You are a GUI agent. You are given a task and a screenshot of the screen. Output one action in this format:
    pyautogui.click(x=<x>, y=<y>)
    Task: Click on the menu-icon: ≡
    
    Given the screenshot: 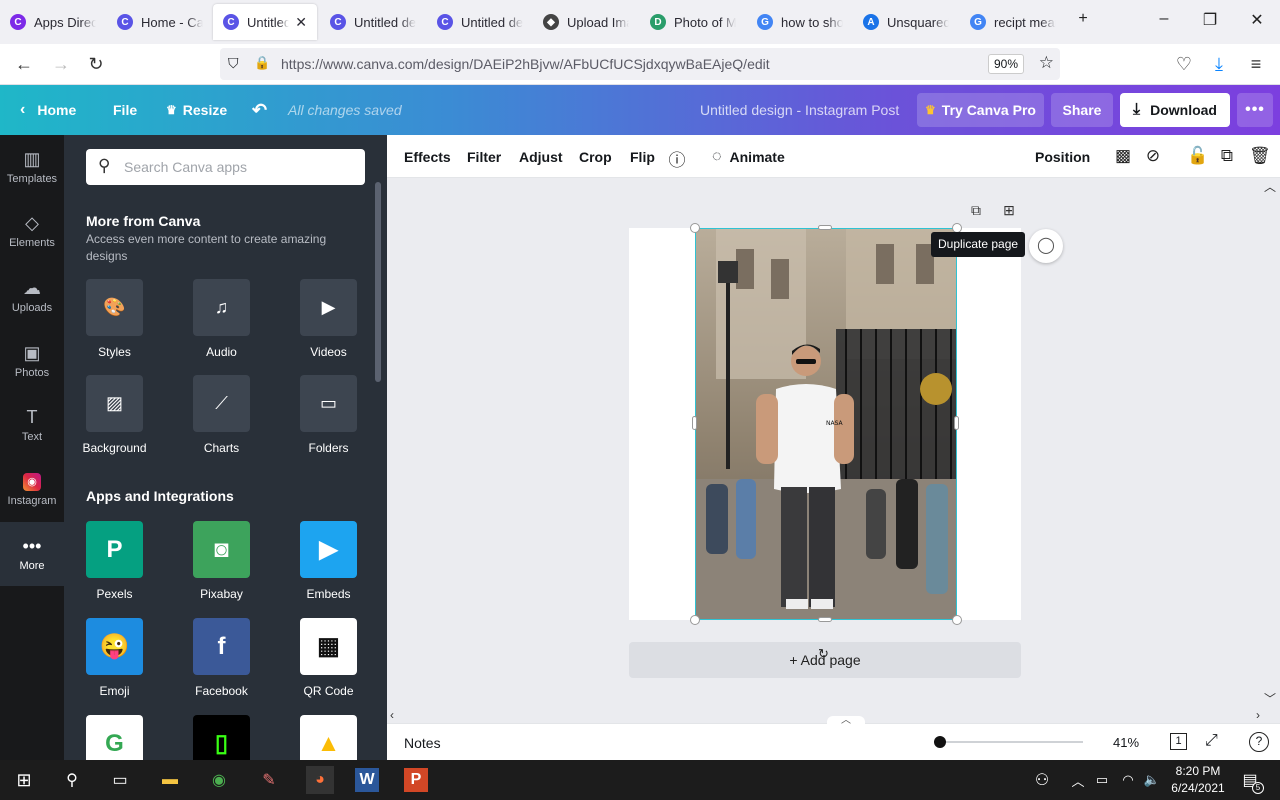 What is the action you would take?
    pyautogui.click(x=1256, y=64)
    